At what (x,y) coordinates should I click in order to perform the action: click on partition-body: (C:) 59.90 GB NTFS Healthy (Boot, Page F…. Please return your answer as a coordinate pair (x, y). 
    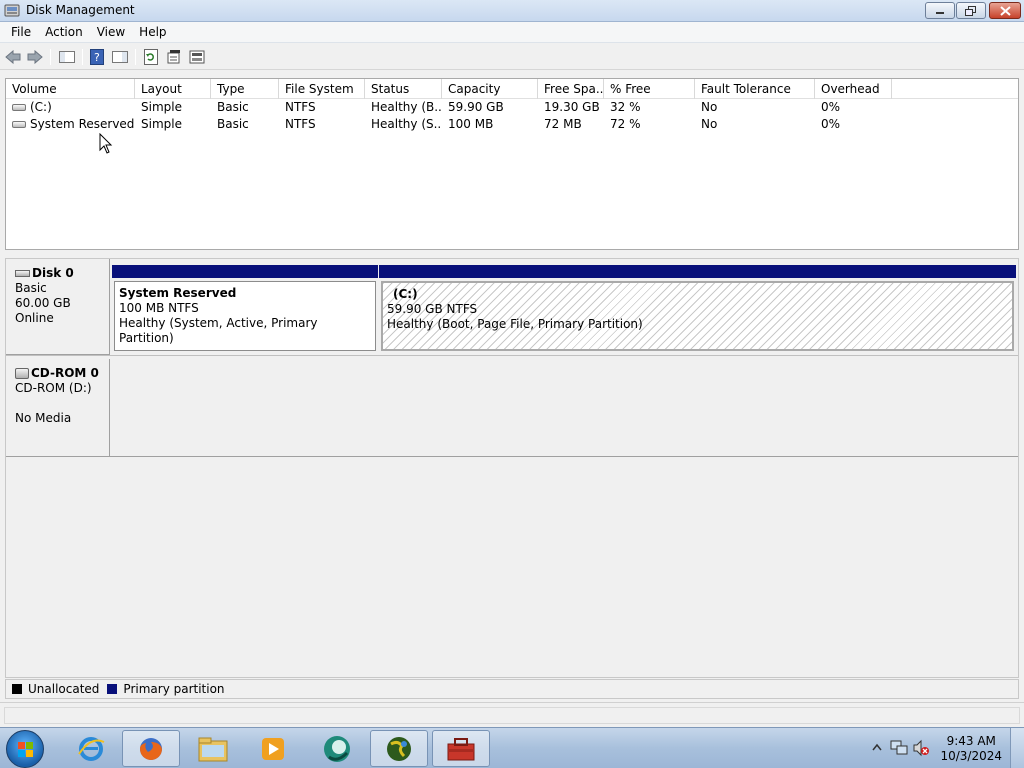
    Looking at the image, I should click on (697, 316).